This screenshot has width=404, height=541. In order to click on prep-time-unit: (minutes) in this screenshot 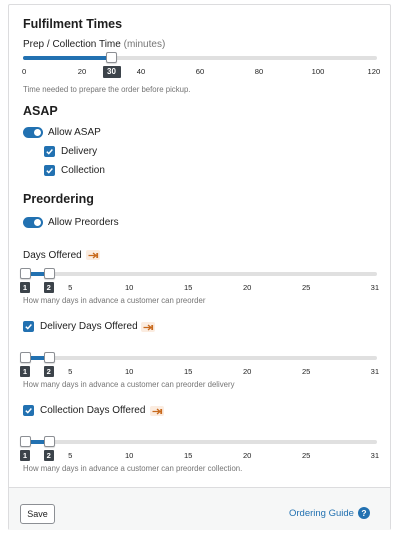, I will do `click(144, 44)`.